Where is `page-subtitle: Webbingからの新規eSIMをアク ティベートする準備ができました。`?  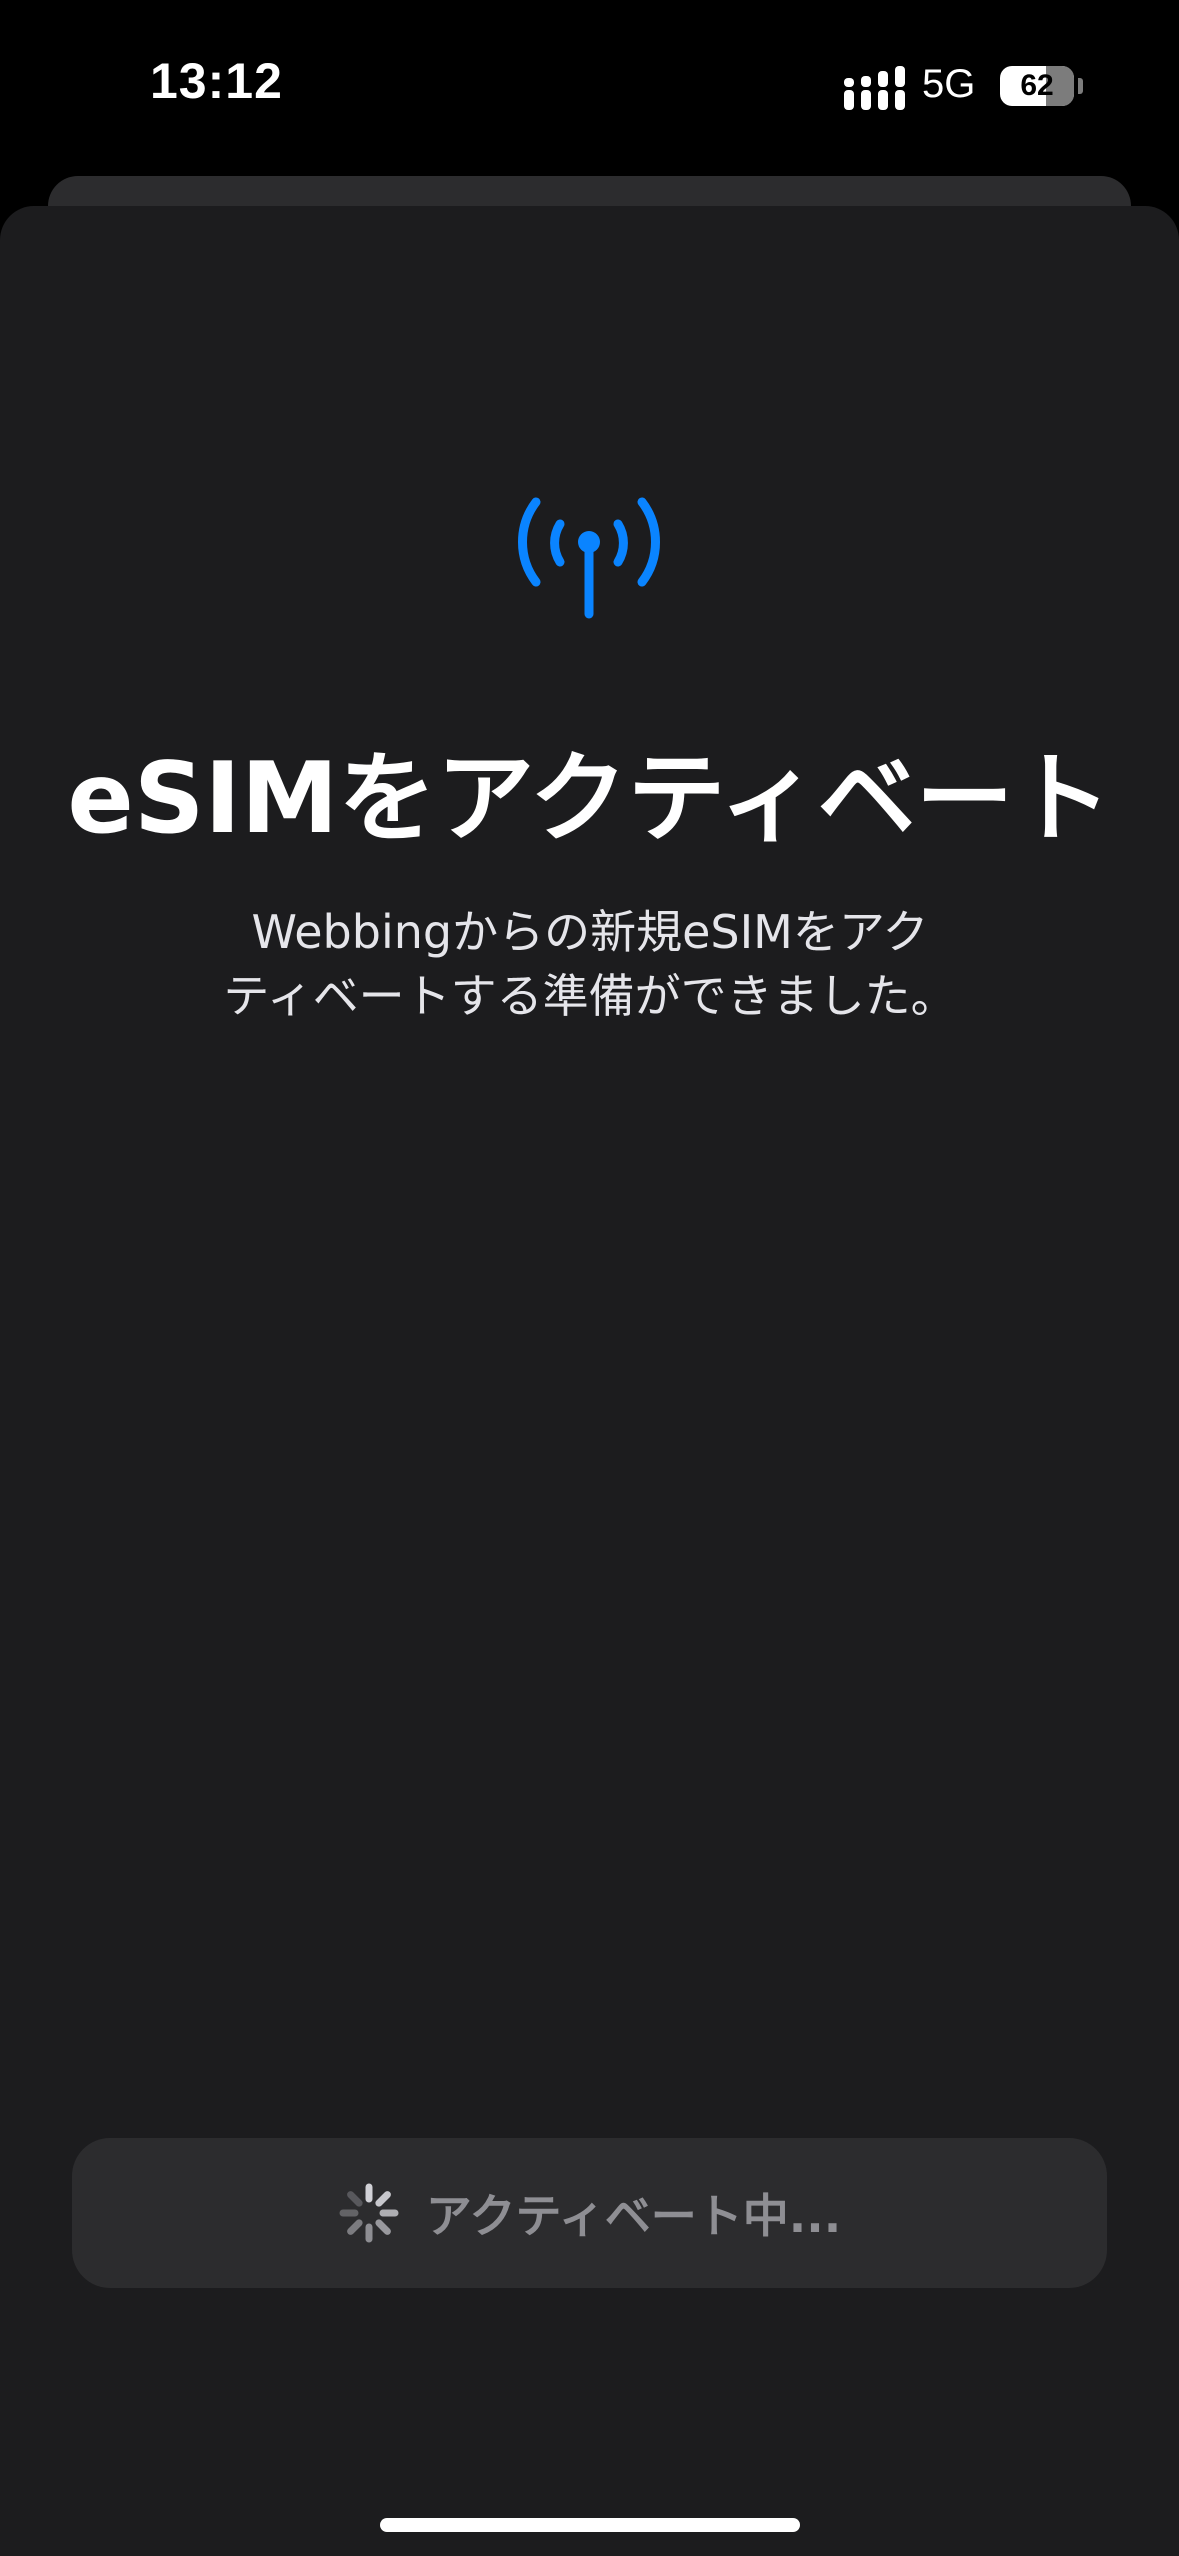 page-subtitle: Webbingからの新規eSIMをアク ティベートする準備ができました。 is located at coordinates (590, 964).